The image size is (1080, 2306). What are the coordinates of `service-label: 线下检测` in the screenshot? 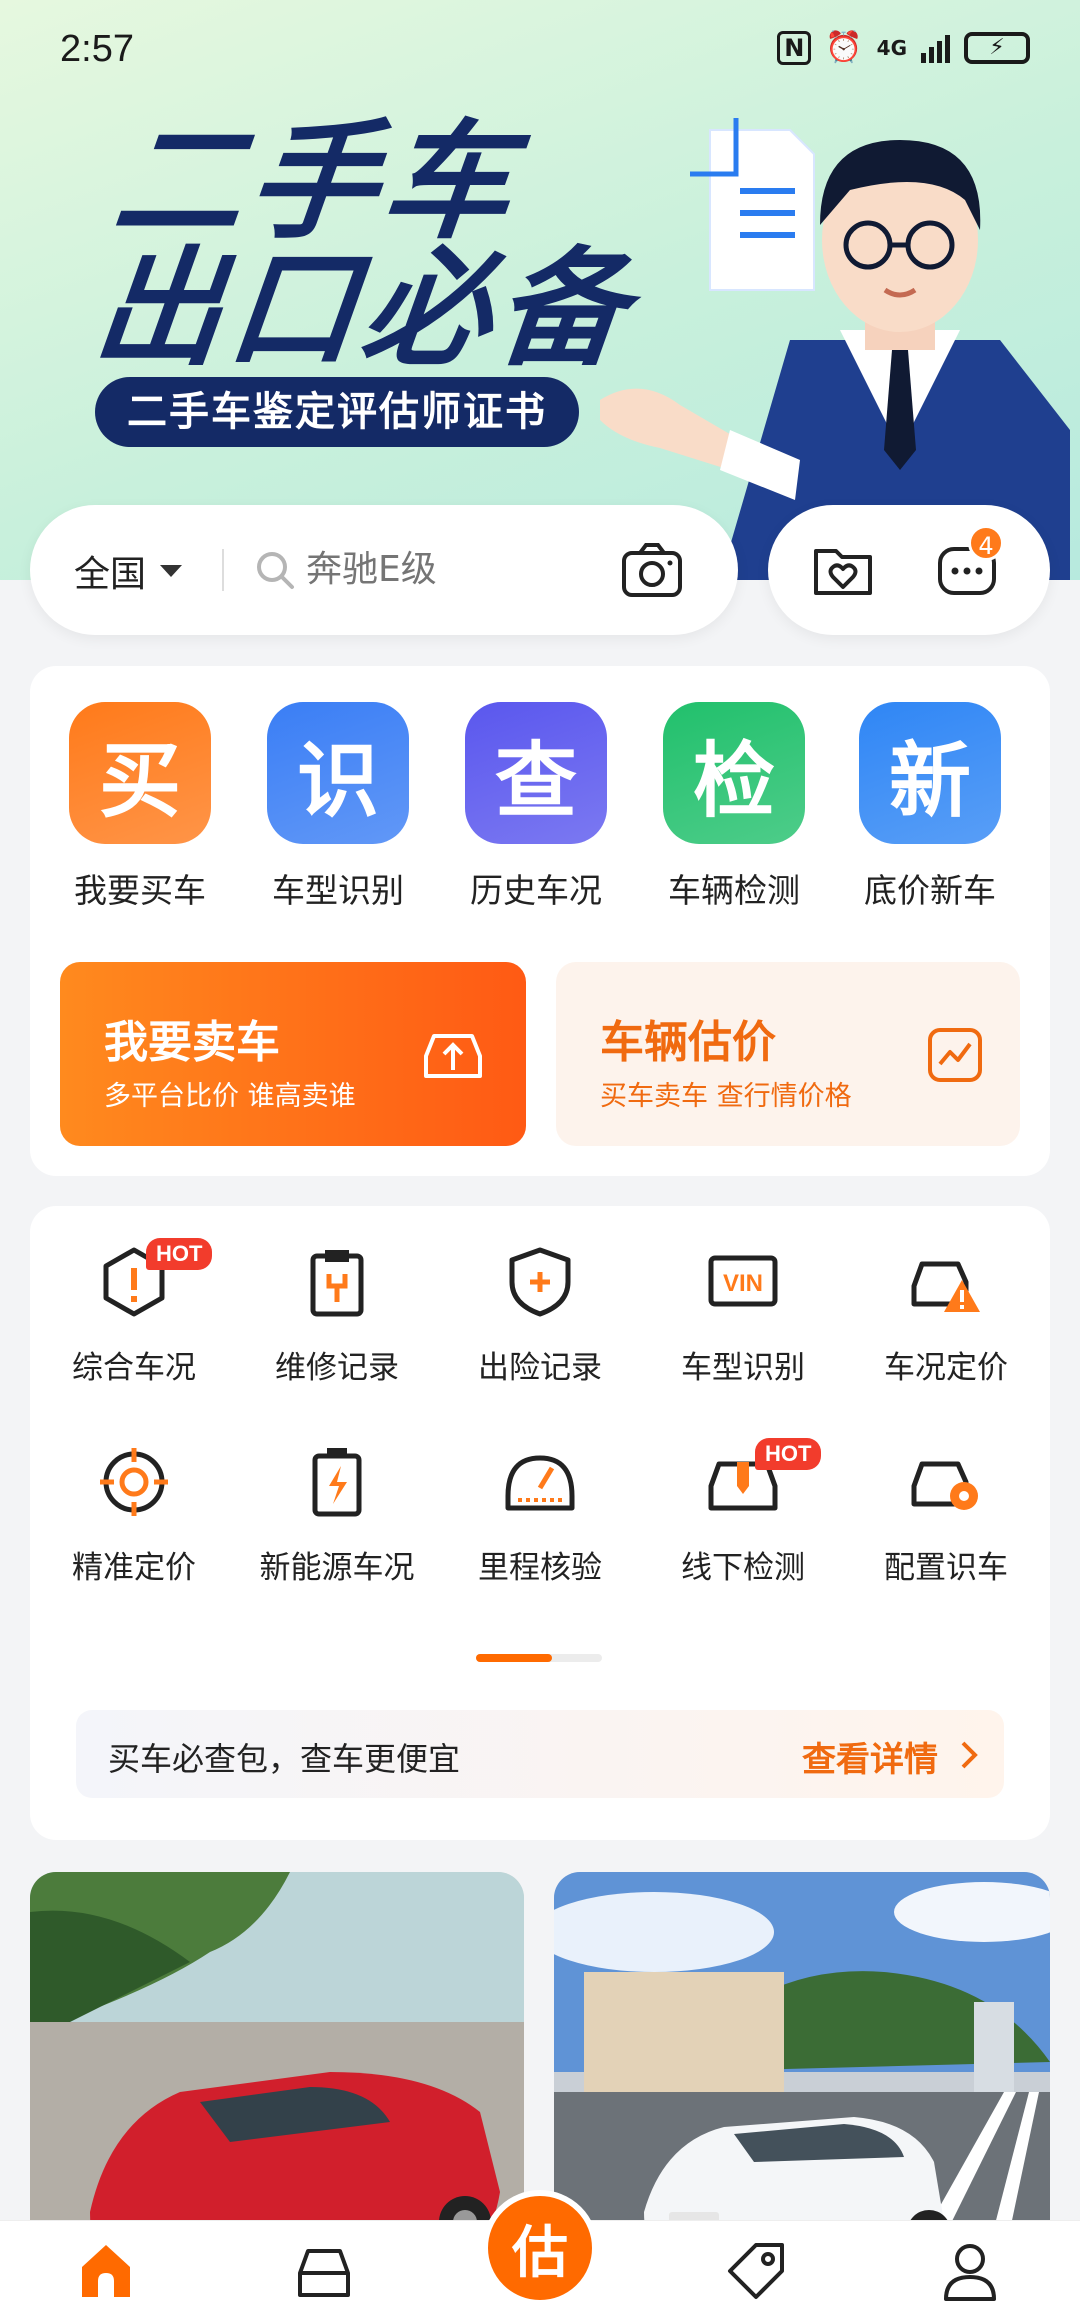 It's located at (743, 1568).